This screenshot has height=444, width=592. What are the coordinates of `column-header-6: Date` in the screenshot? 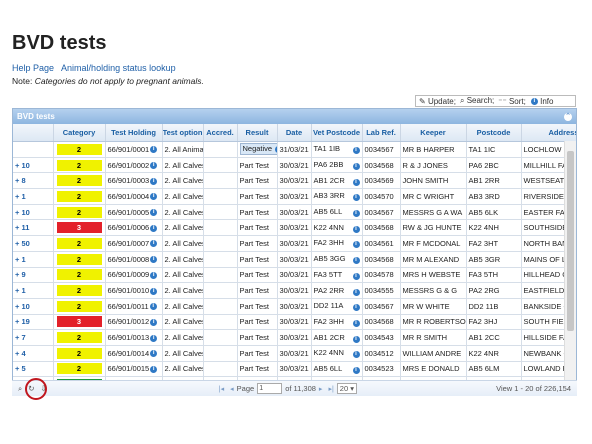 It's located at (294, 133).